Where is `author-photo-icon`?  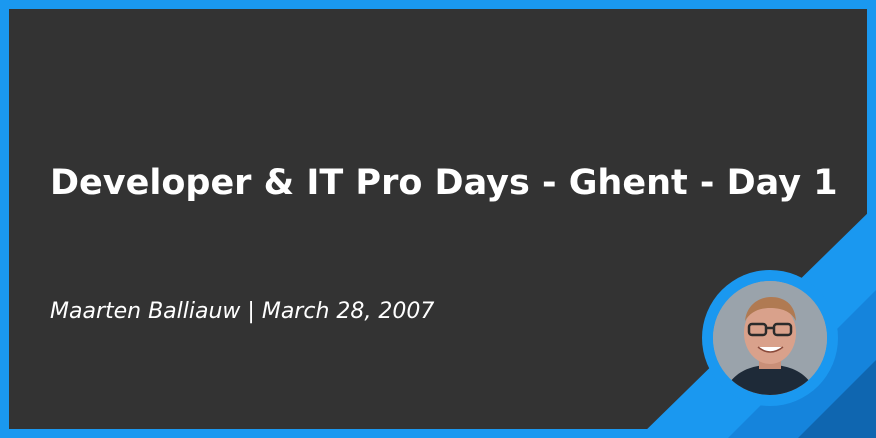
author-photo-icon is located at coordinates (770, 338).